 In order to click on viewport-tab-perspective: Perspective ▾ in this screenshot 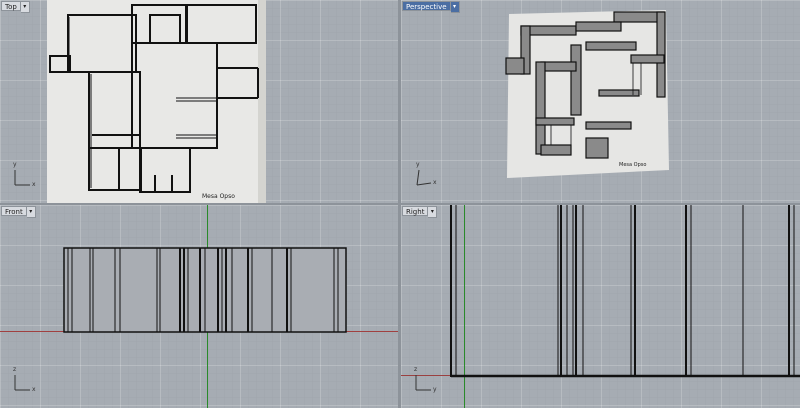, I will do `click(431, 7)`.